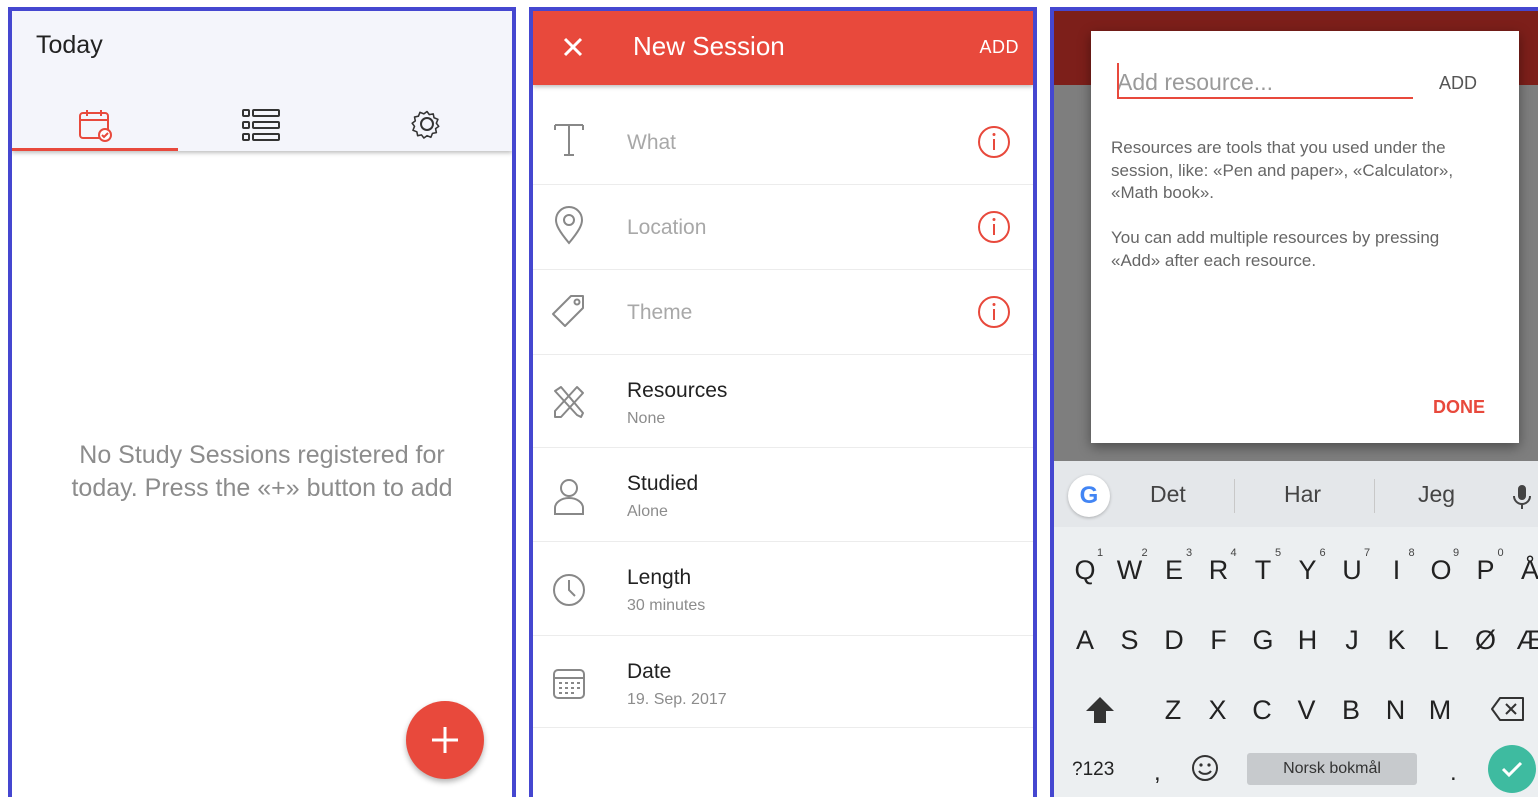  What do you see at coordinates (1100, 553) in the screenshot?
I see `key-hint: 1` at bounding box center [1100, 553].